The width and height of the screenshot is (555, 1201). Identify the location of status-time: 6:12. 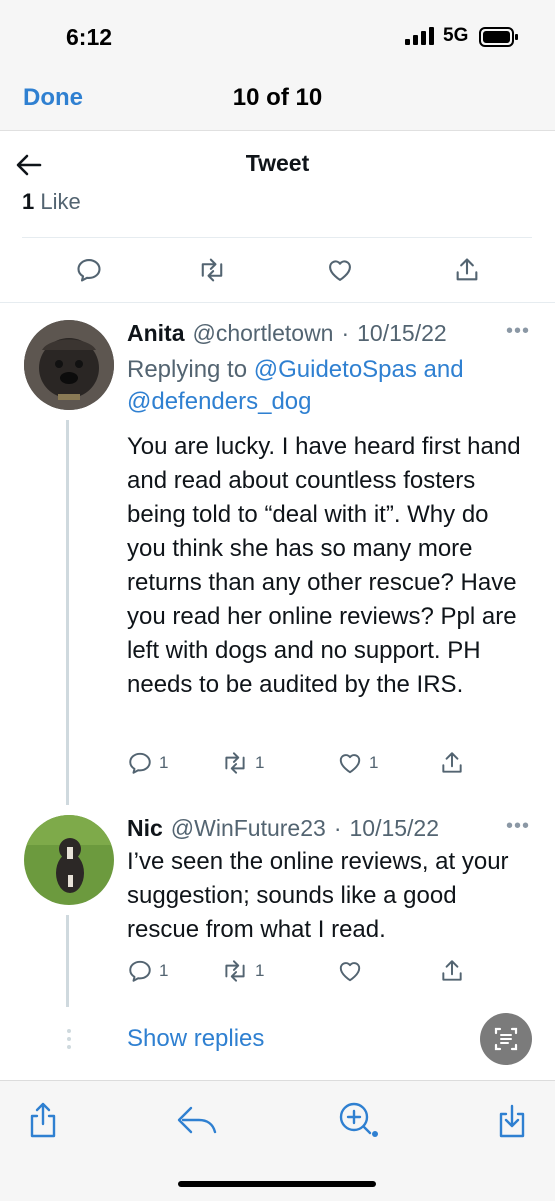
(89, 37).